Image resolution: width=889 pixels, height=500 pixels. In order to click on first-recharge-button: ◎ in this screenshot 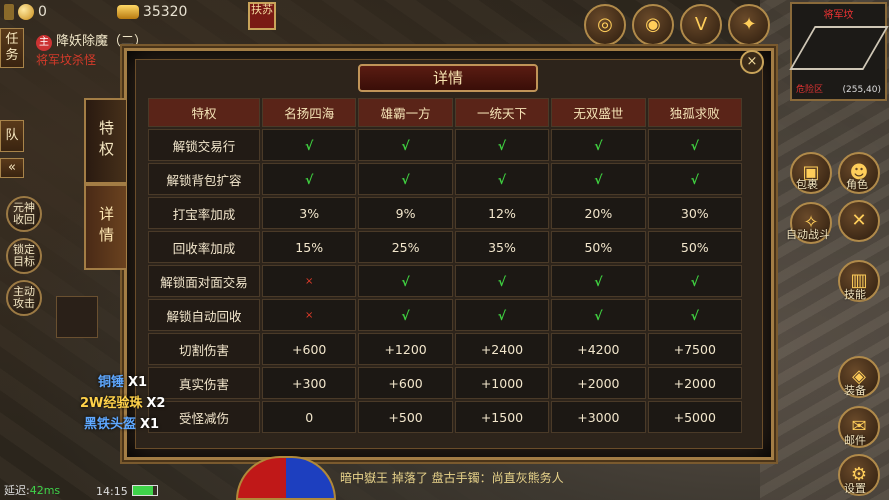, I will do `click(605, 25)`.